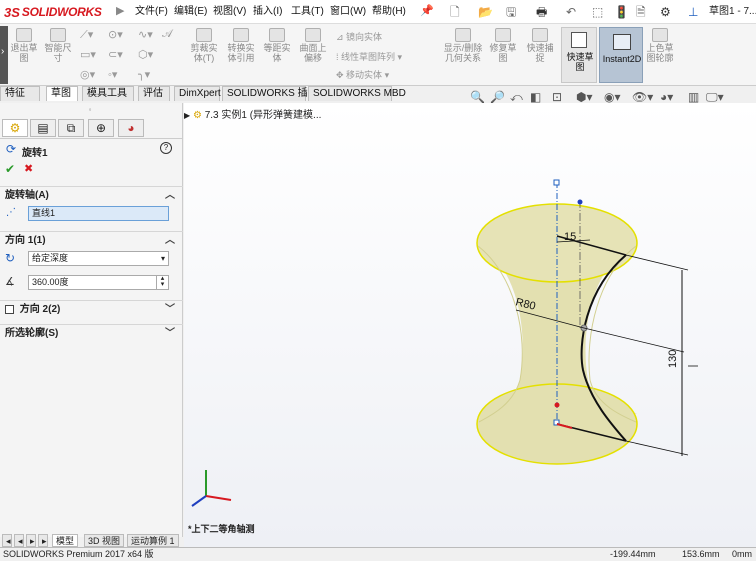  What do you see at coordinates (221, 529) in the screenshot?
I see `view-orientation-label: *上下二等角轴测` at bounding box center [221, 529].